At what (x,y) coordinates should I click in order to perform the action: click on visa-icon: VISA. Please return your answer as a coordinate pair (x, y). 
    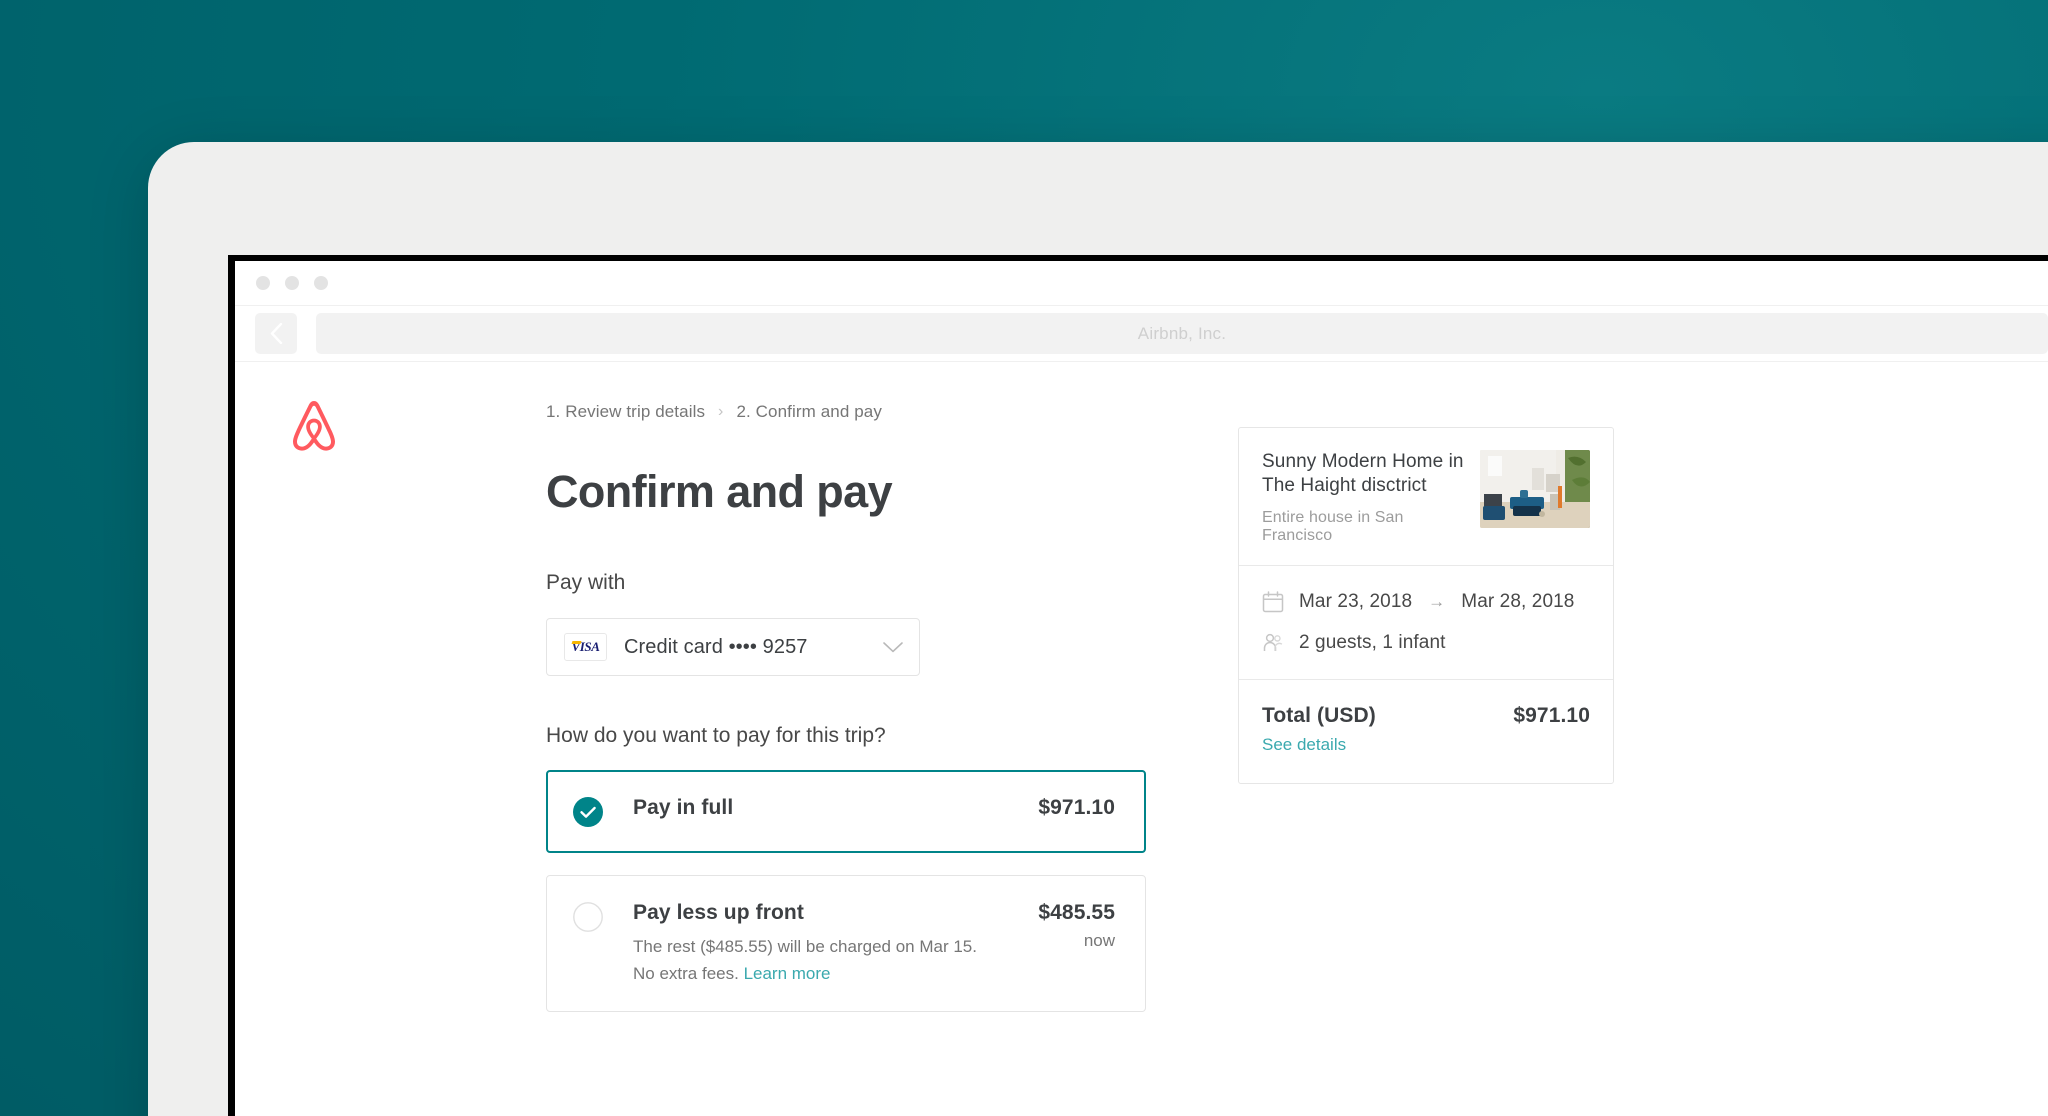
    Looking at the image, I should click on (585, 647).